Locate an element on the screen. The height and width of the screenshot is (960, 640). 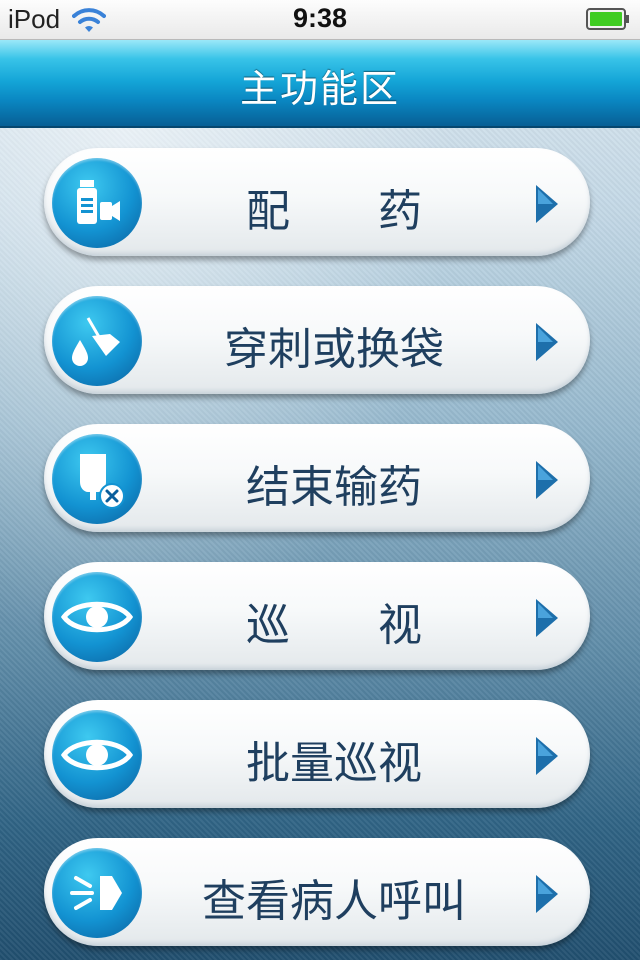
menu-item-dispense-medicine: 配 药 is located at coordinates (317, 202).